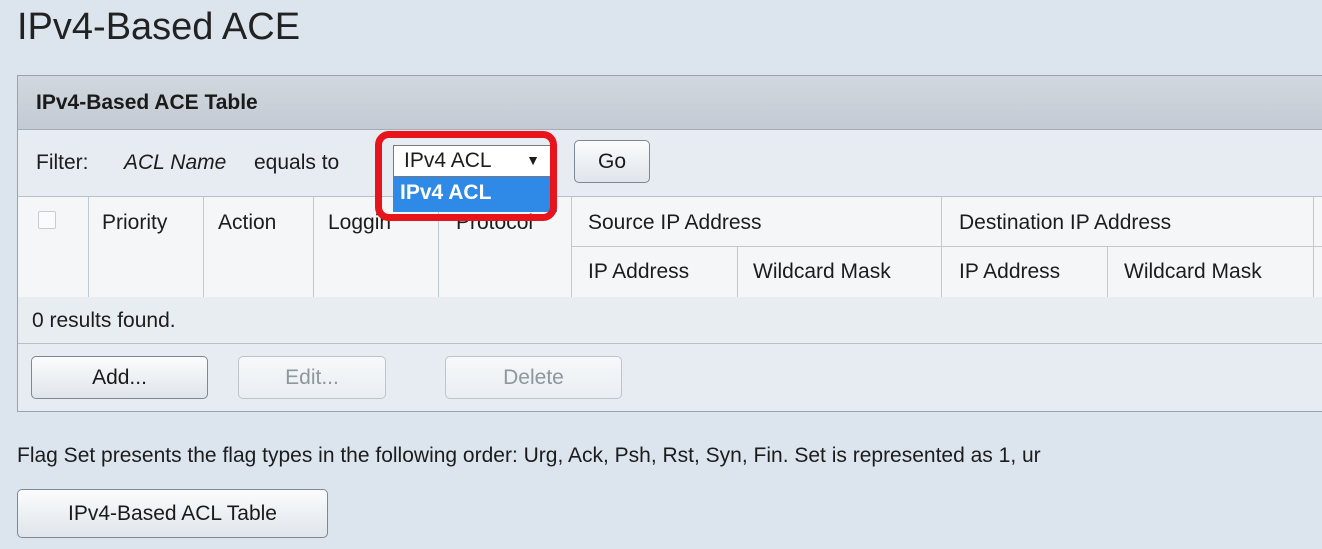  What do you see at coordinates (675, 222) in the screenshot?
I see `column-header-source-ip: Source IP Address` at bounding box center [675, 222].